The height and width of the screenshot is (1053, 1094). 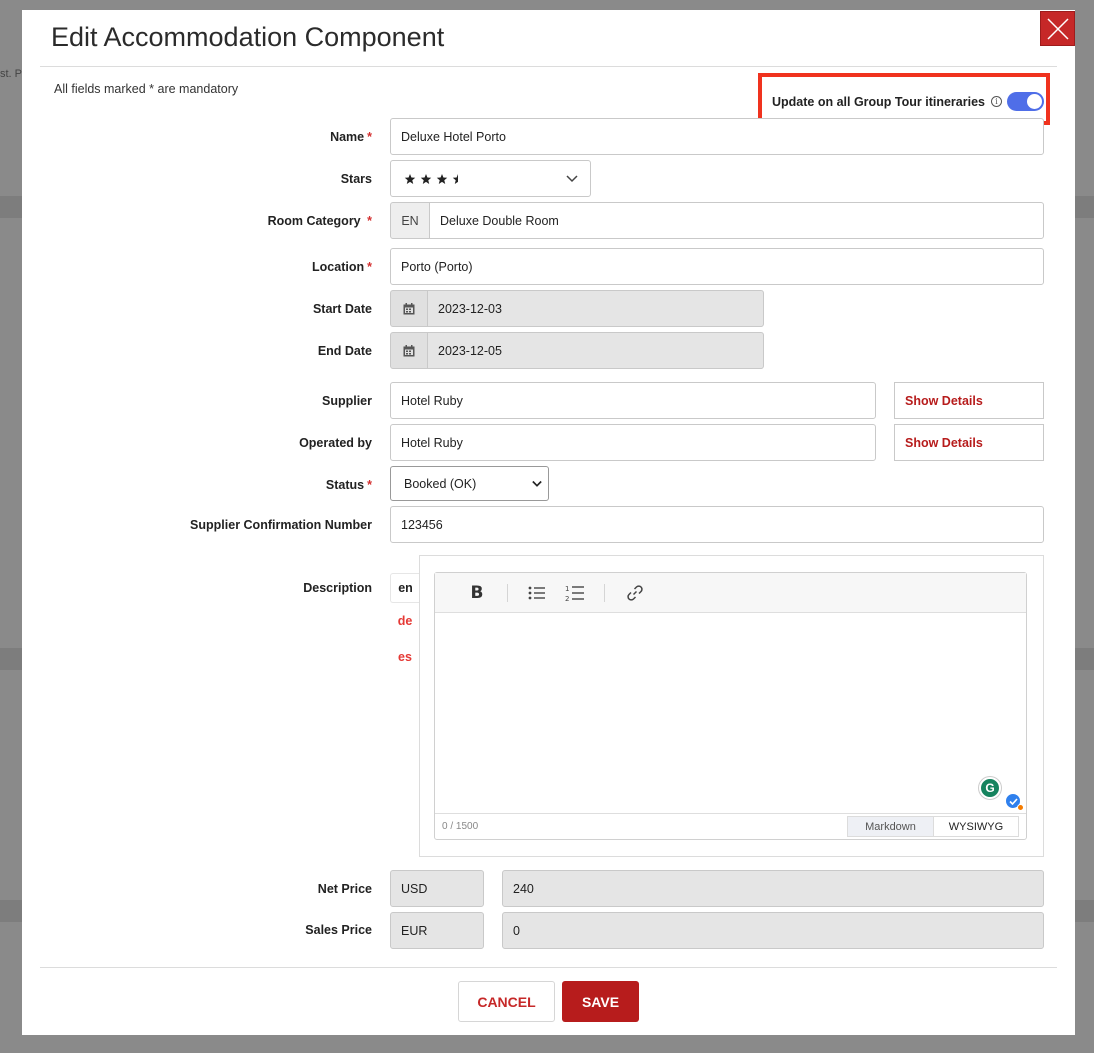 What do you see at coordinates (490, 178) in the screenshot?
I see `stars-select` at bounding box center [490, 178].